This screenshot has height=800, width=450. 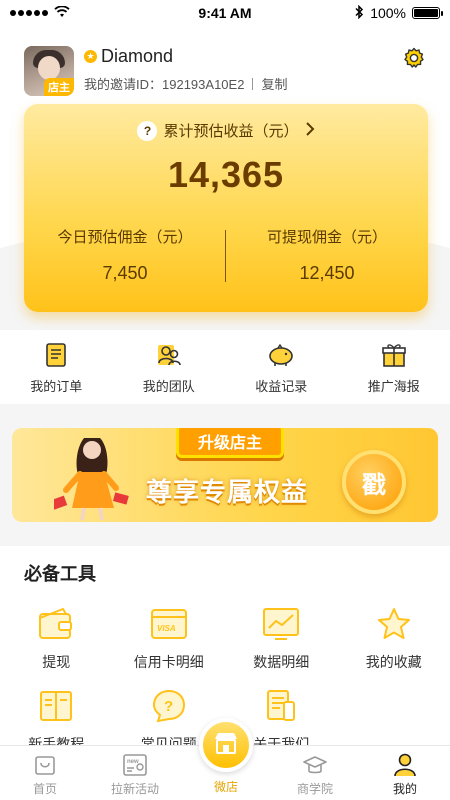 What do you see at coordinates (326, 237) in the screenshot?
I see `withdraw-label: 可提现佣金（元）` at bounding box center [326, 237].